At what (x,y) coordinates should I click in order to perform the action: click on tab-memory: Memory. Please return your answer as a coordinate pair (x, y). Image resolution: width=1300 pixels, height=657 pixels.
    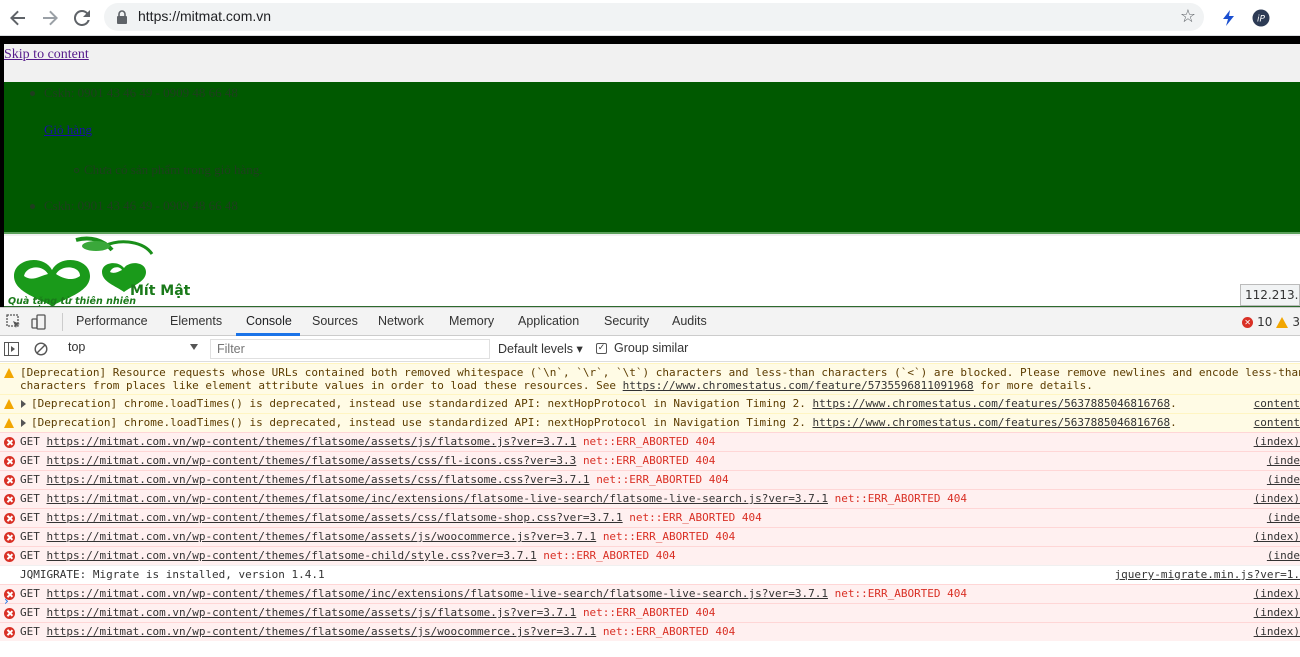
    Looking at the image, I should click on (471, 321).